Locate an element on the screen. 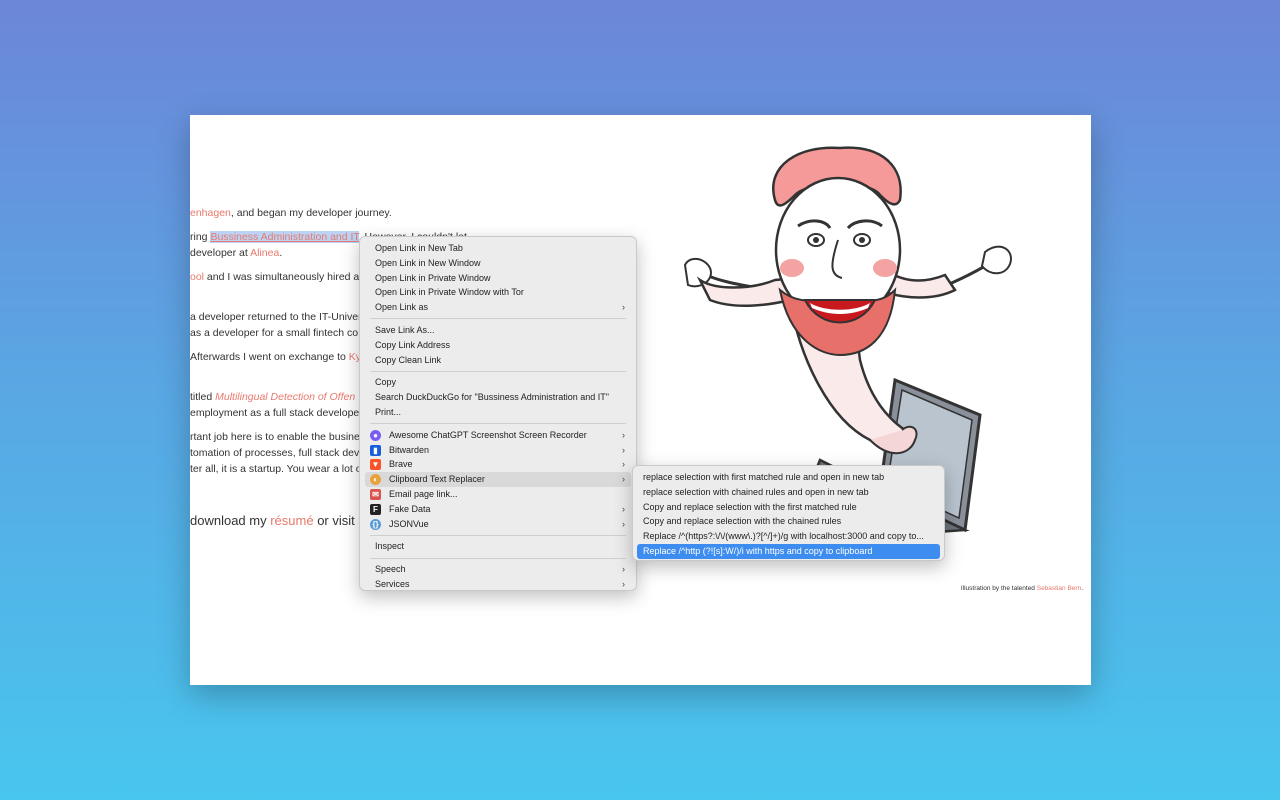 The height and width of the screenshot is (800, 1280). menu-ext-label: JSONVue is located at coordinates (409, 523).